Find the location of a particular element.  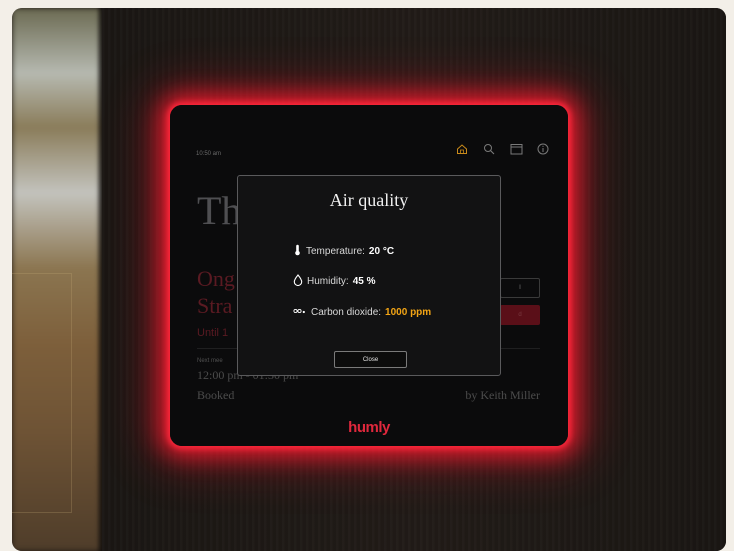

humidity-value: 45 % is located at coordinates (364, 281).